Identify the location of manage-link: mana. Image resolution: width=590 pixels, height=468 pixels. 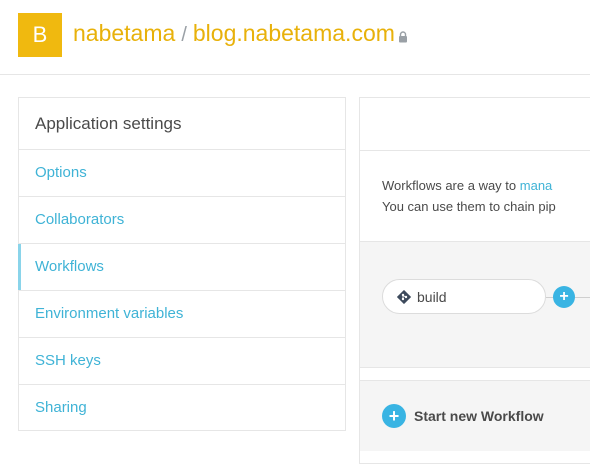
(536, 185).